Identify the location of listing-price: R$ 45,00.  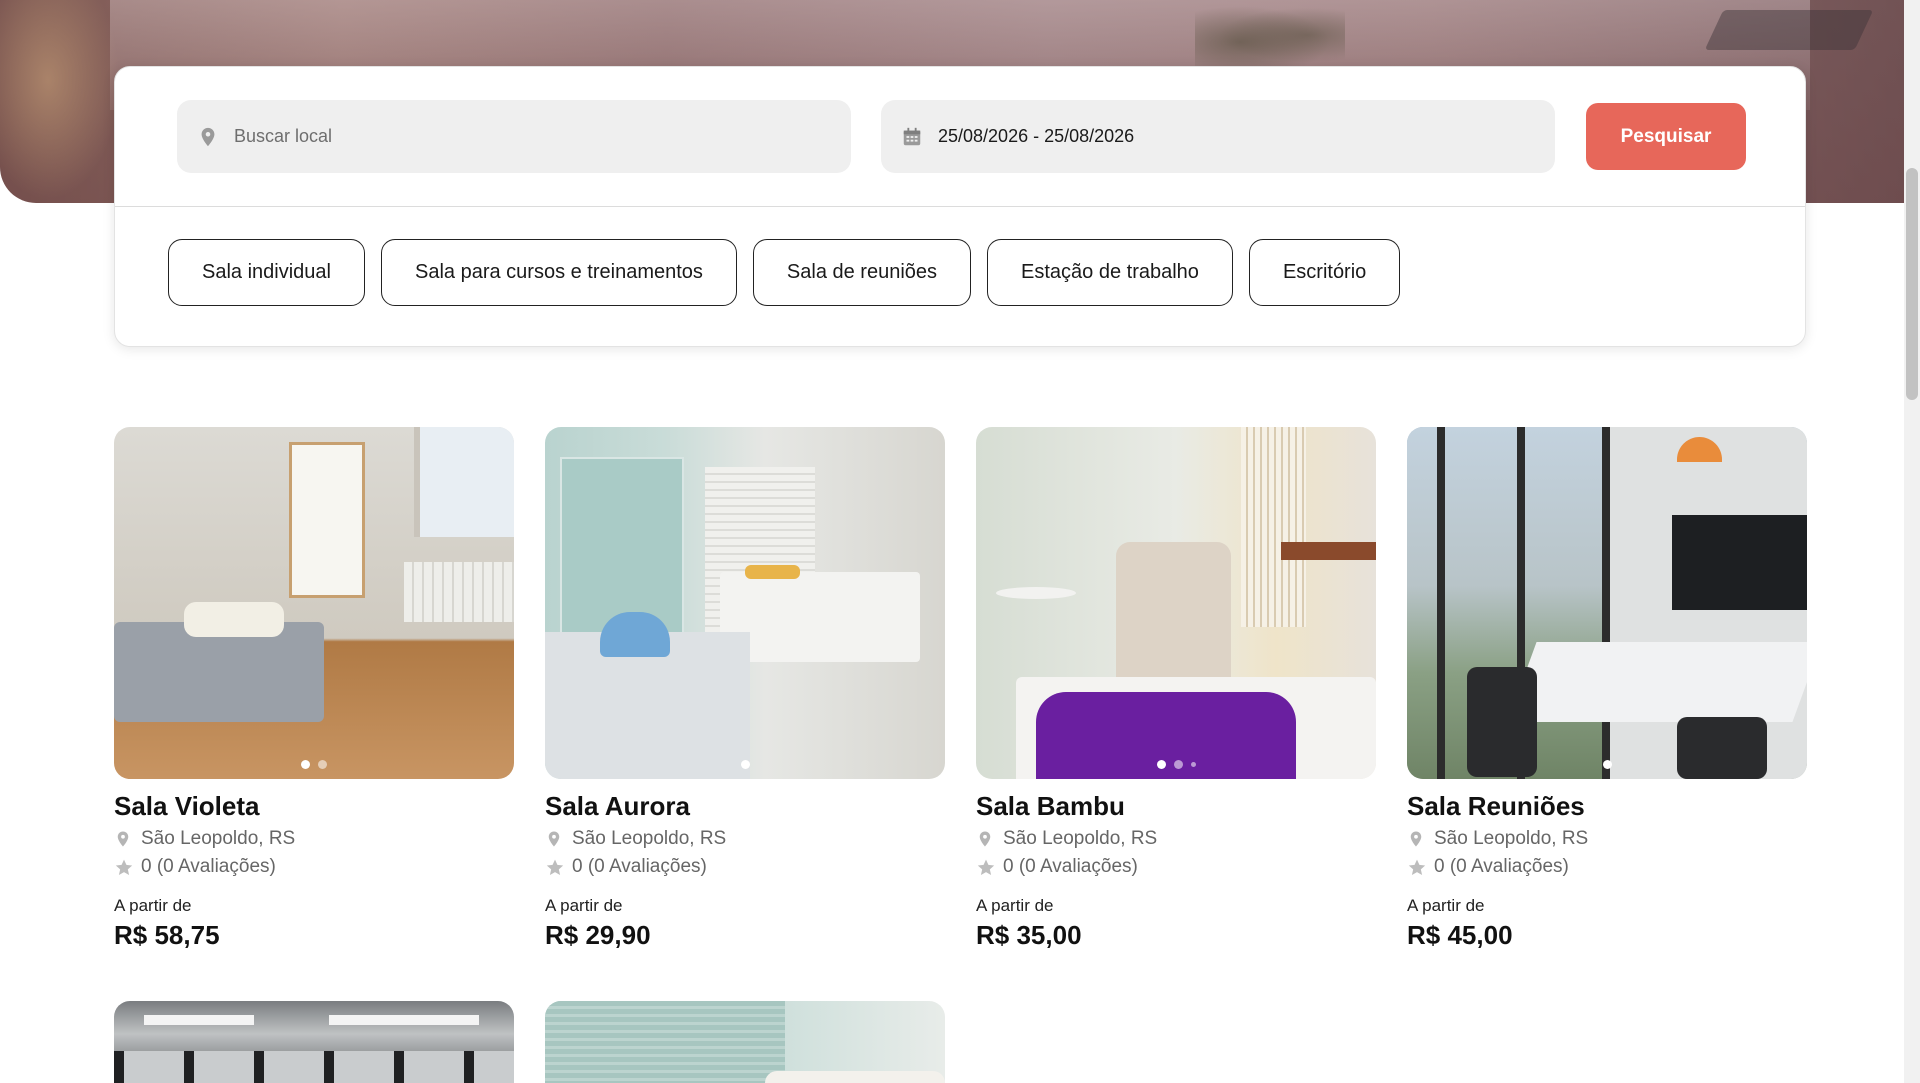
(1460, 935).